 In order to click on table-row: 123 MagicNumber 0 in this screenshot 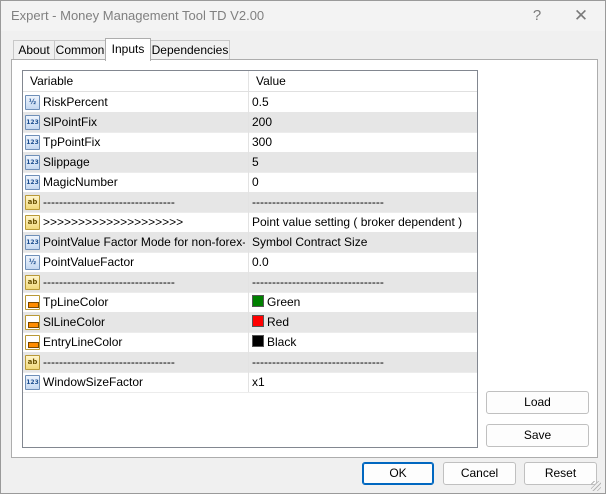, I will do `click(250, 182)`.